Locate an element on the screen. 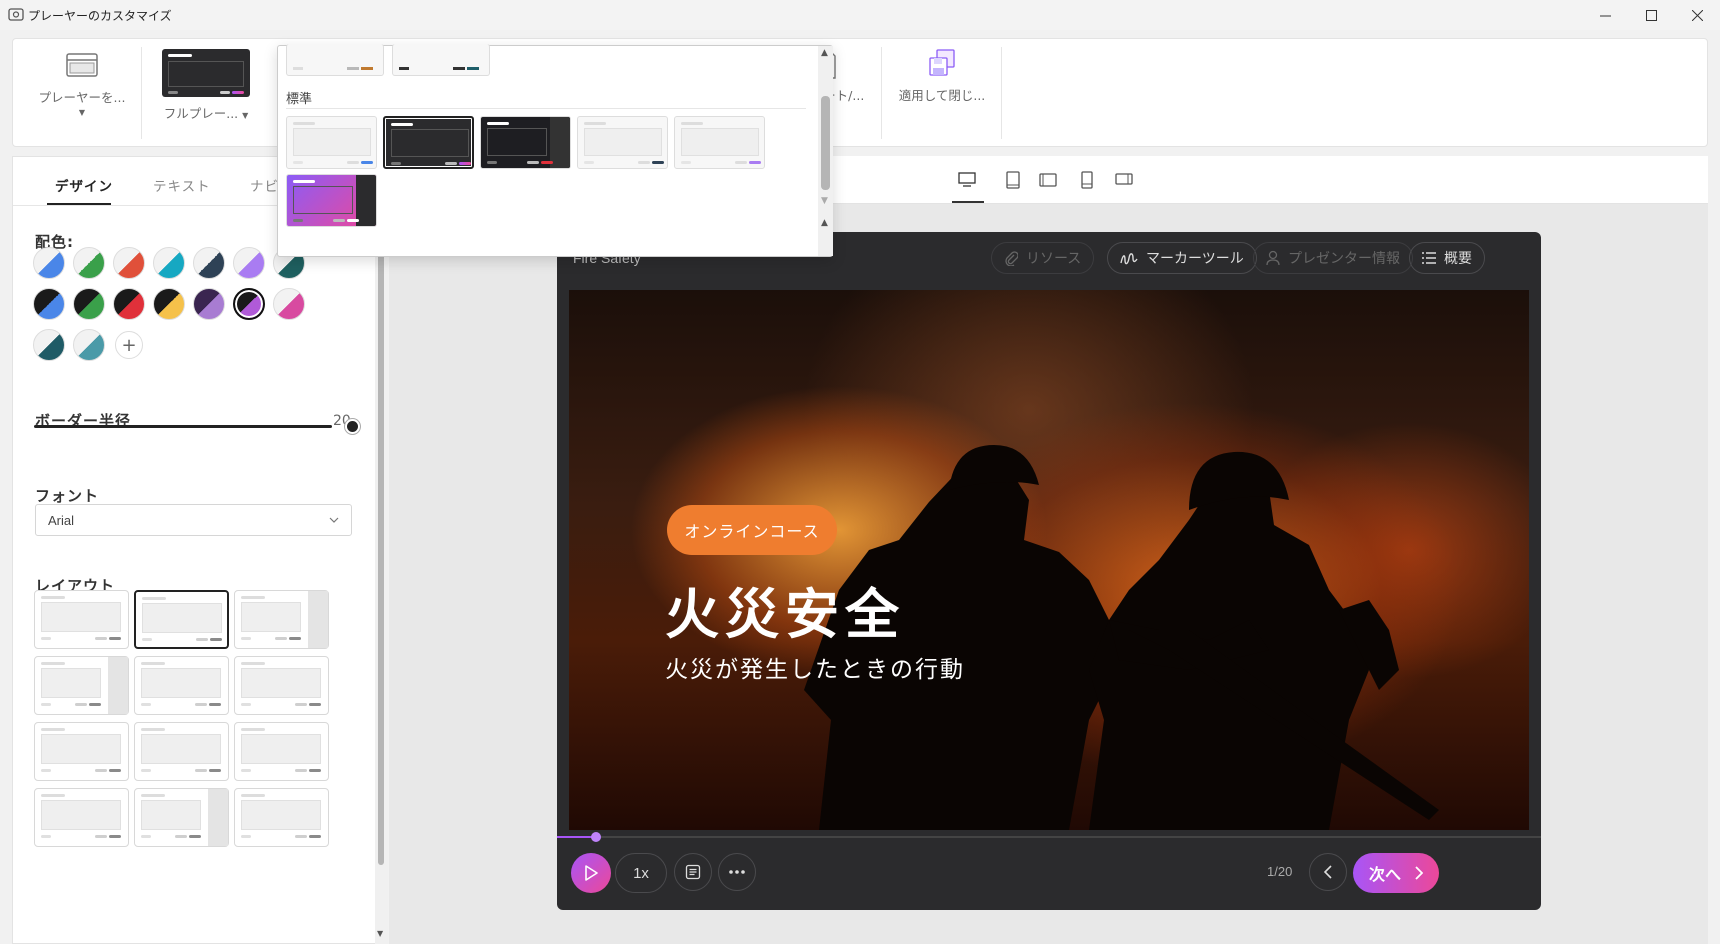  maximize-icon is located at coordinates (1651, 15).